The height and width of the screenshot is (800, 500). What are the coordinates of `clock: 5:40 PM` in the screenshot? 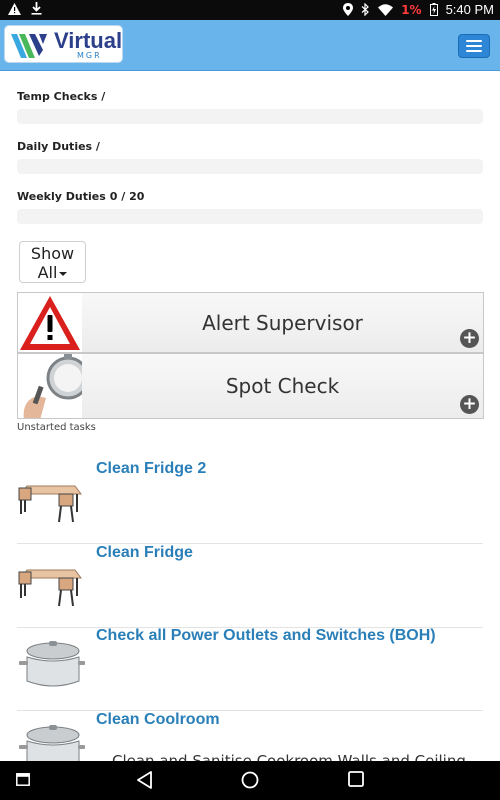 It's located at (469, 9).